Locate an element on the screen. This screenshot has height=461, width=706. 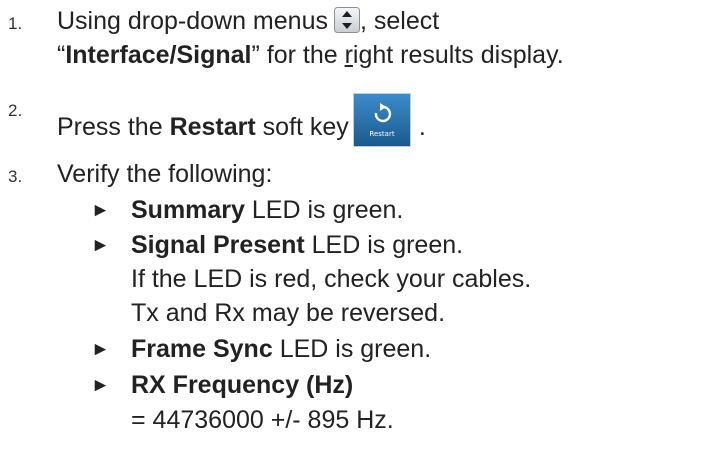
step-3-line: Verify the following: is located at coordinates (165, 174).